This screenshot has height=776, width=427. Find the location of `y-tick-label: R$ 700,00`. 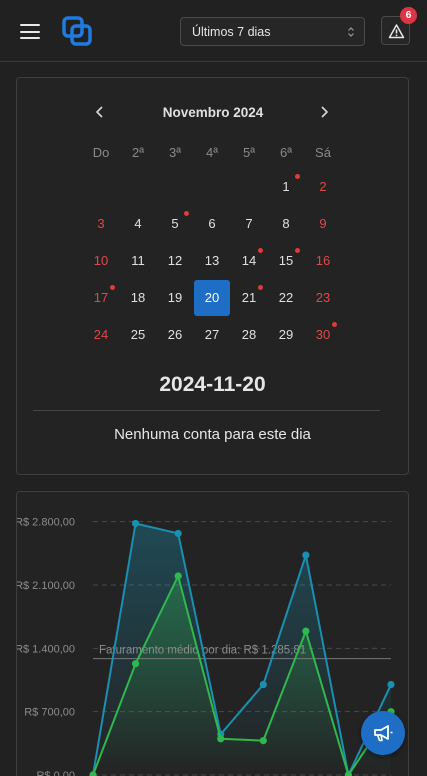

y-tick-label: R$ 700,00 is located at coordinates (49, 713).